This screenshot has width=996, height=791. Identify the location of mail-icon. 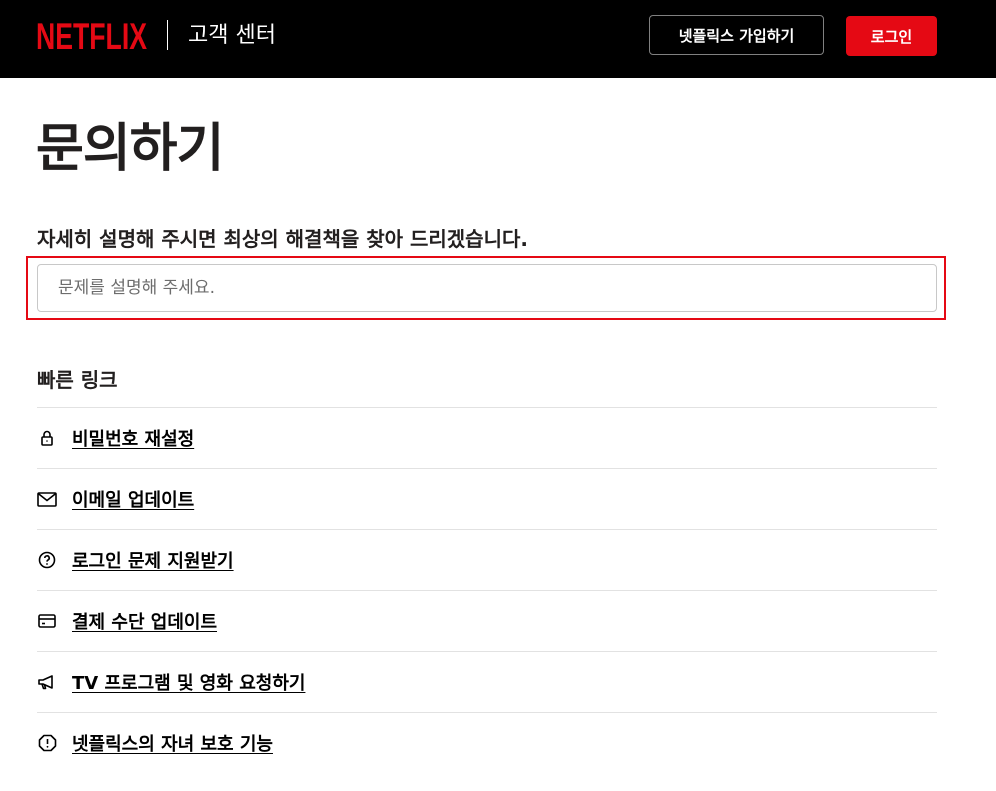
(47, 499).